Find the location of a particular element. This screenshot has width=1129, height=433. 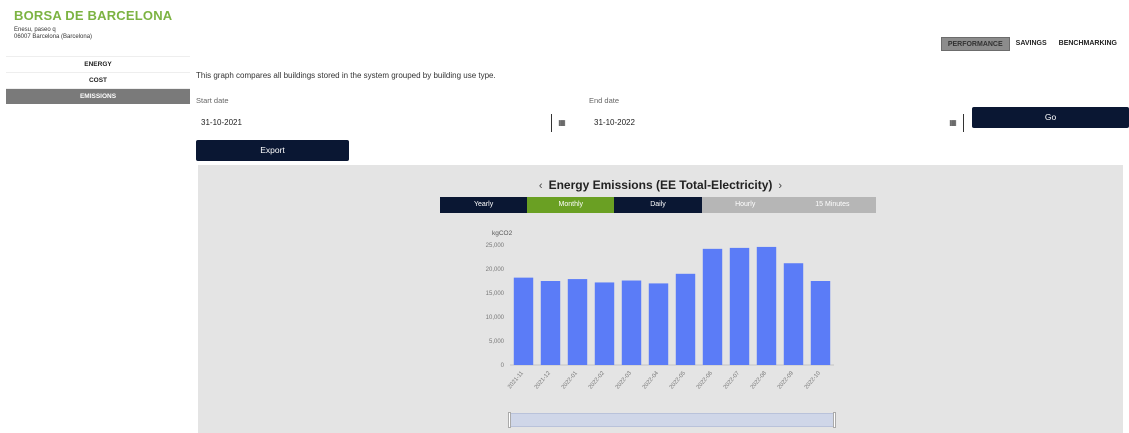

address-line-1: Enesu, paseo q is located at coordinates (35, 30).